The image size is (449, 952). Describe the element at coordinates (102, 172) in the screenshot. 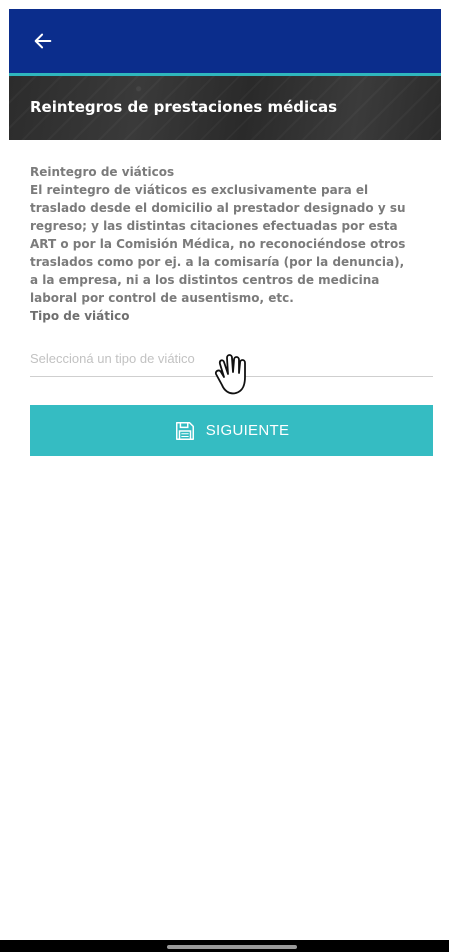

I see `info-title: Reintegro de viáticos` at that location.